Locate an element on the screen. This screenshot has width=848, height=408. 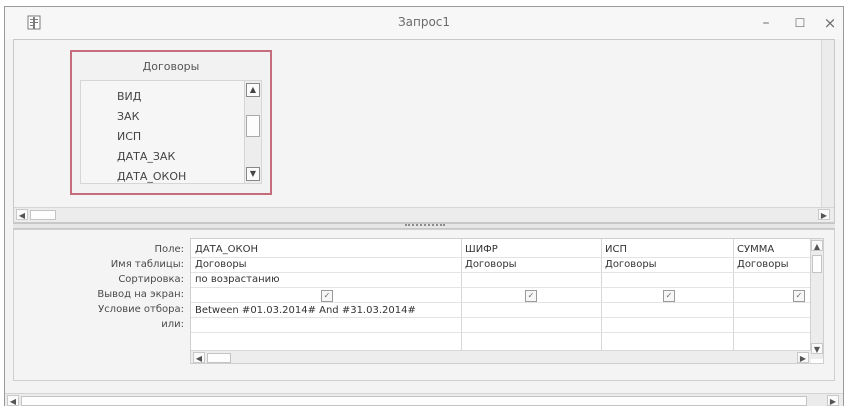
row-label-sort: Сортировка: is located at coordinates (151, 279).